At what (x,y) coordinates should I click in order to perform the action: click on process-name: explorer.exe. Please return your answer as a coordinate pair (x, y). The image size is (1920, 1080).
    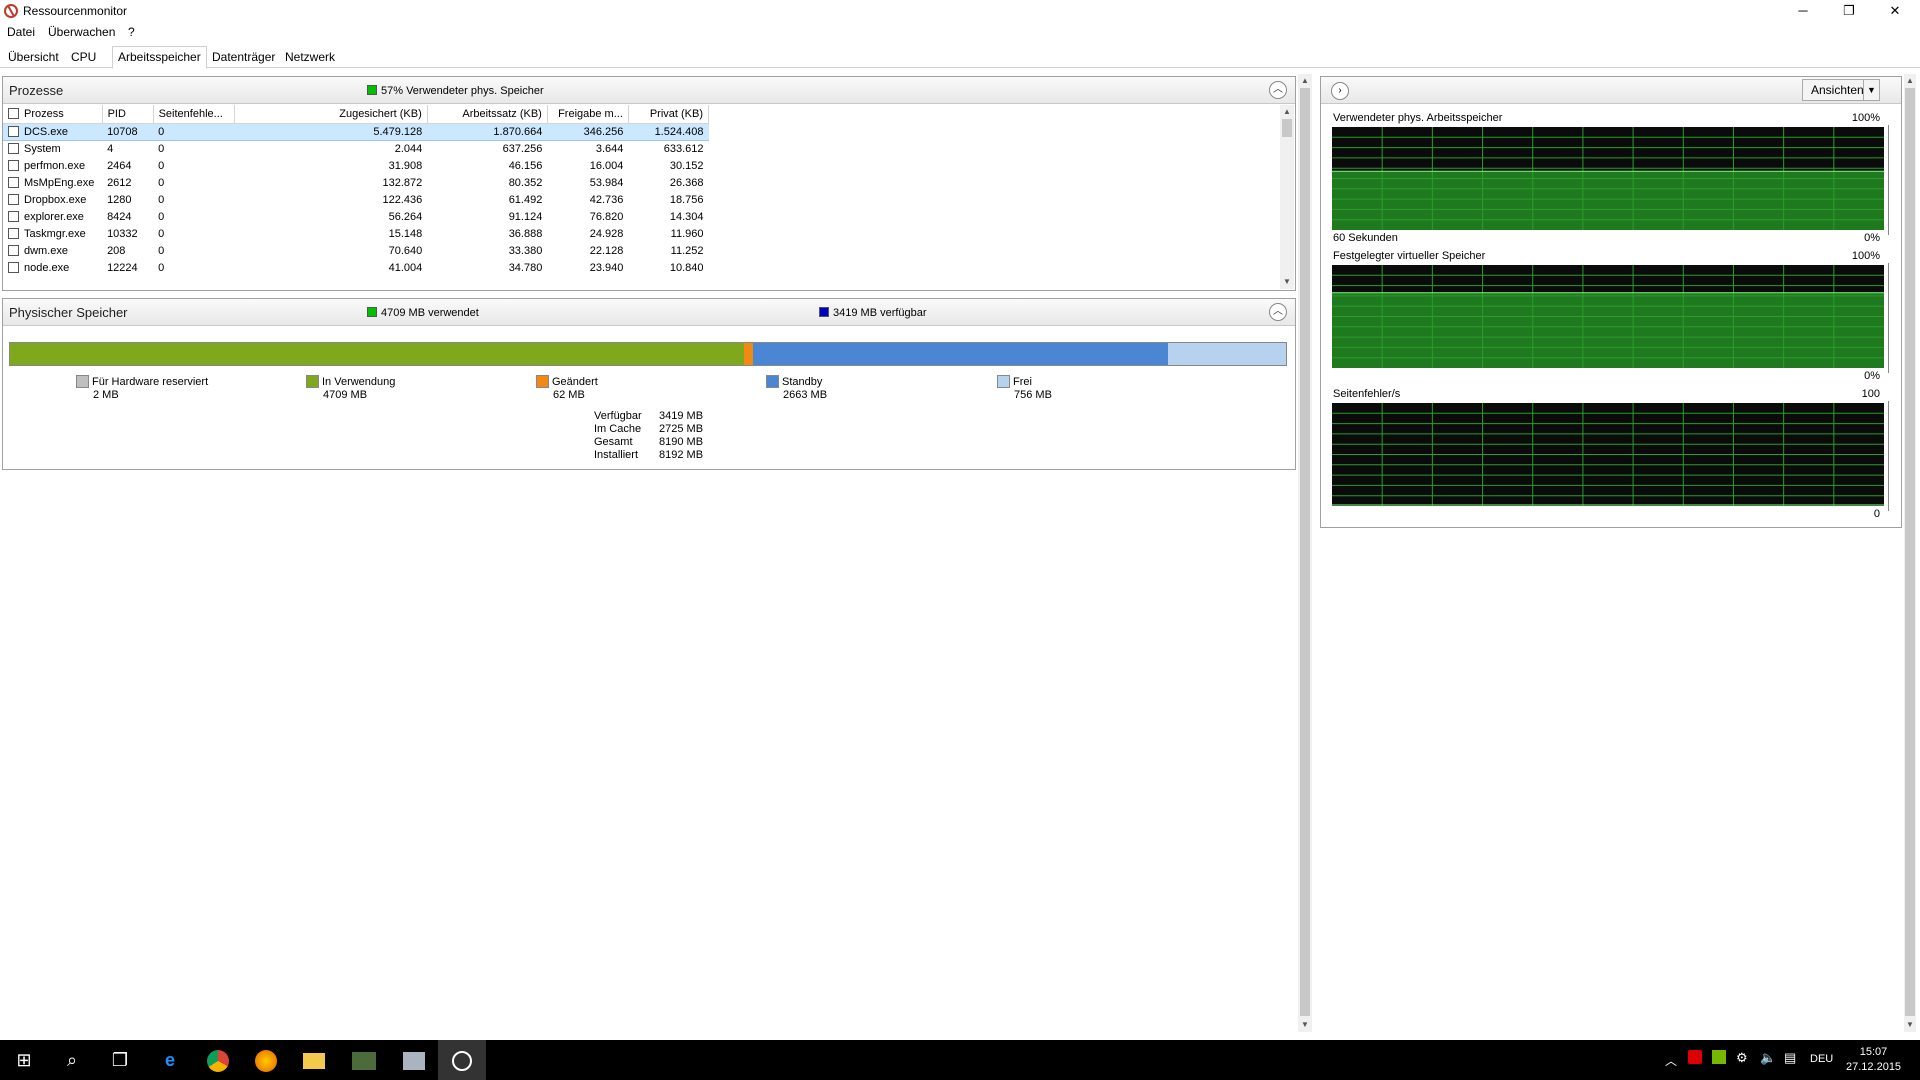
    Looking at the image, I should click on (54, 216).